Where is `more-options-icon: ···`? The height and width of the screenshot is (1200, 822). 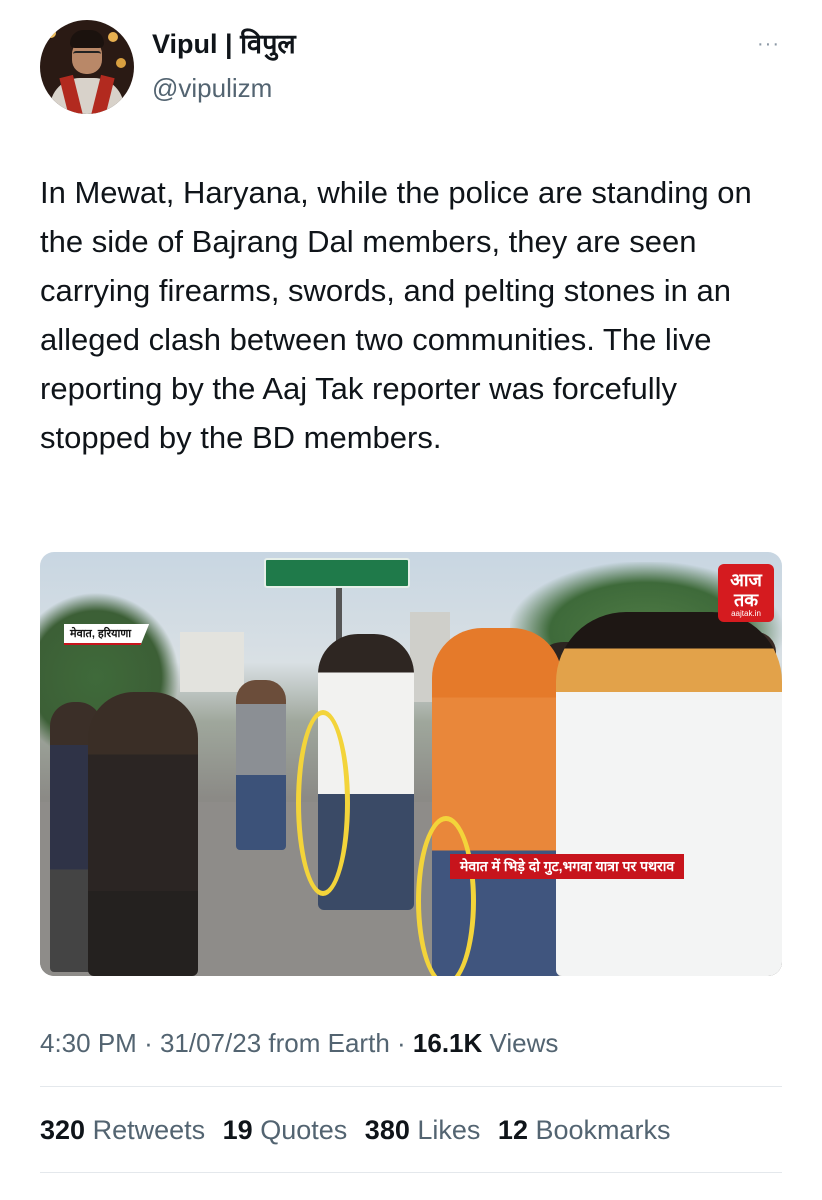 more-options-icon: ··· is located at coordinates (768, 44).